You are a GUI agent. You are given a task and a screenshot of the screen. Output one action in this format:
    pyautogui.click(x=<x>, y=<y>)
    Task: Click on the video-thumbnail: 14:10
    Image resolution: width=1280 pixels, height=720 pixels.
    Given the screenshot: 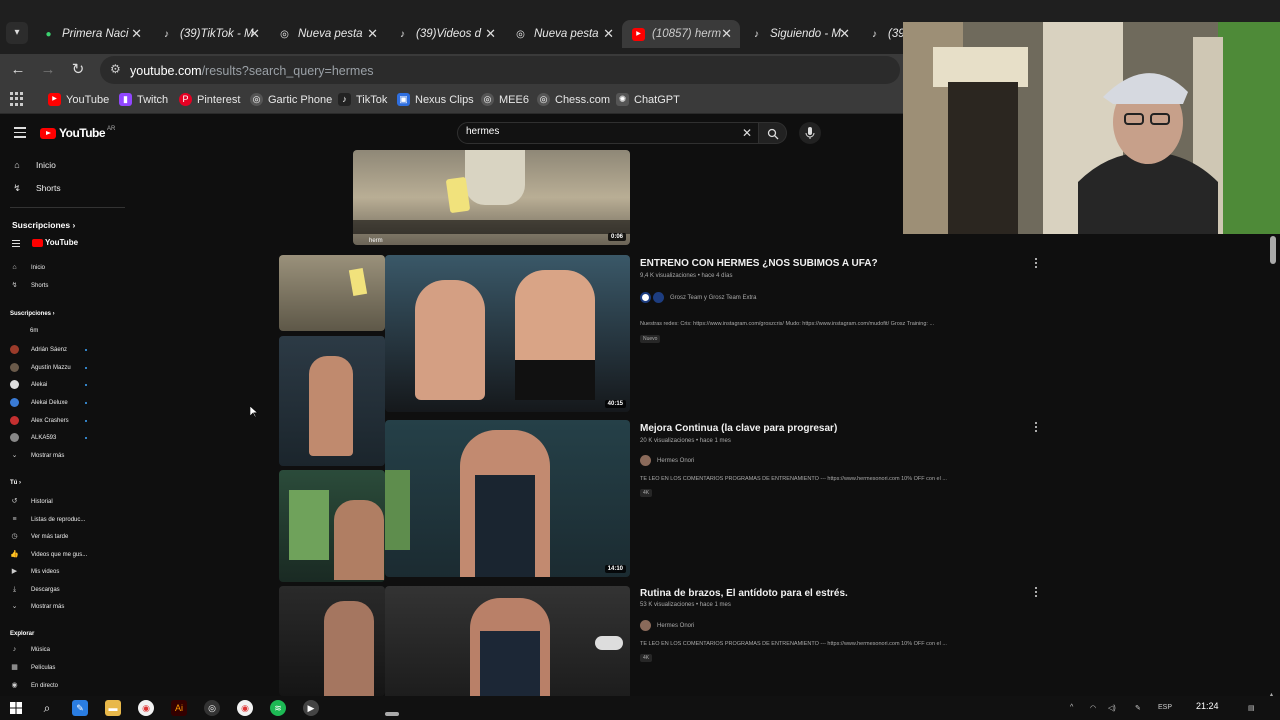 What is the action you would take?
    pyautogui.click(x=507, y=498)
    